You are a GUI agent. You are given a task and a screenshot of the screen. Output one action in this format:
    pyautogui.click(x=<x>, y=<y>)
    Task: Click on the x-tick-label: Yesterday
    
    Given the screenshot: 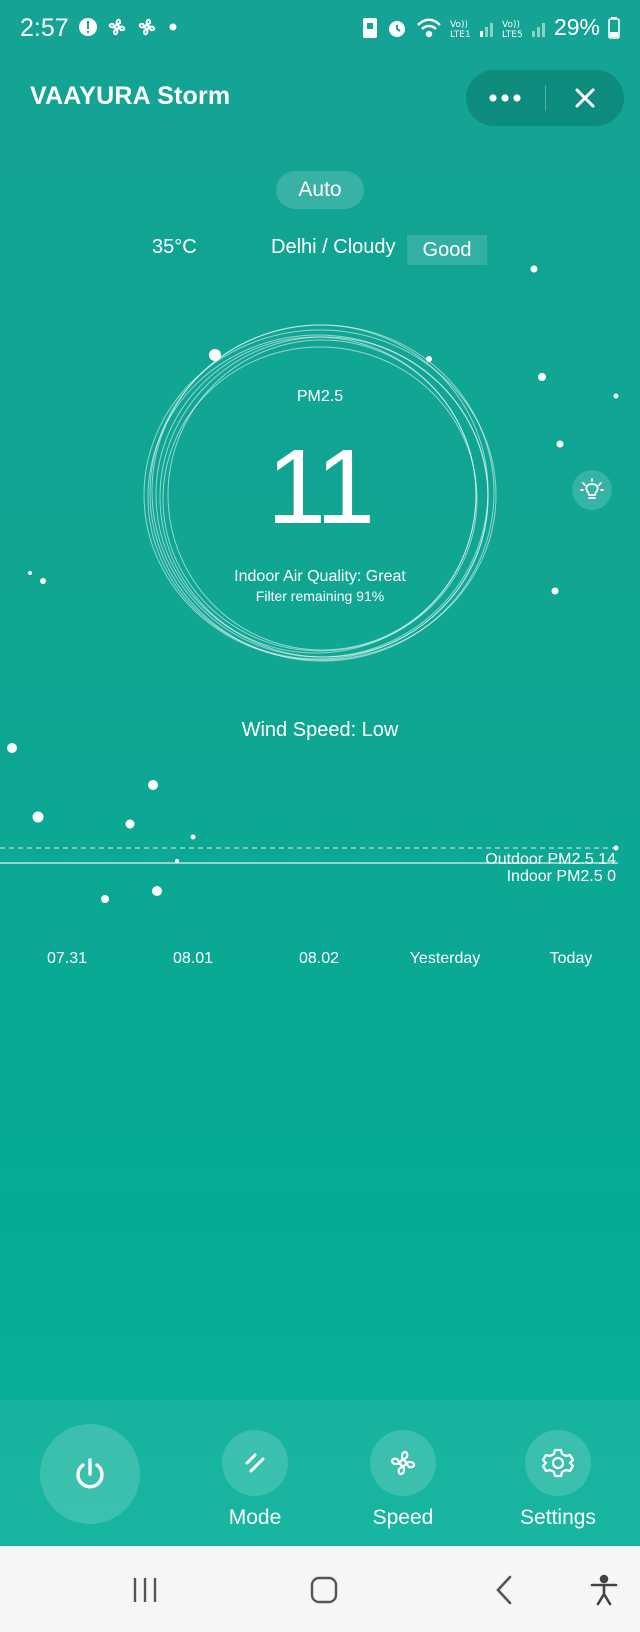 What is the action you would take?
    pyautogui.click(x=445, y=958)
    